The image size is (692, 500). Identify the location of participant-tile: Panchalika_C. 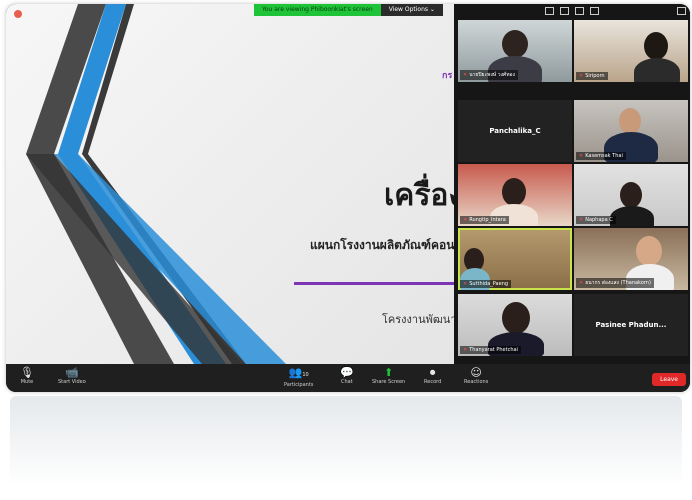
(515, 131).